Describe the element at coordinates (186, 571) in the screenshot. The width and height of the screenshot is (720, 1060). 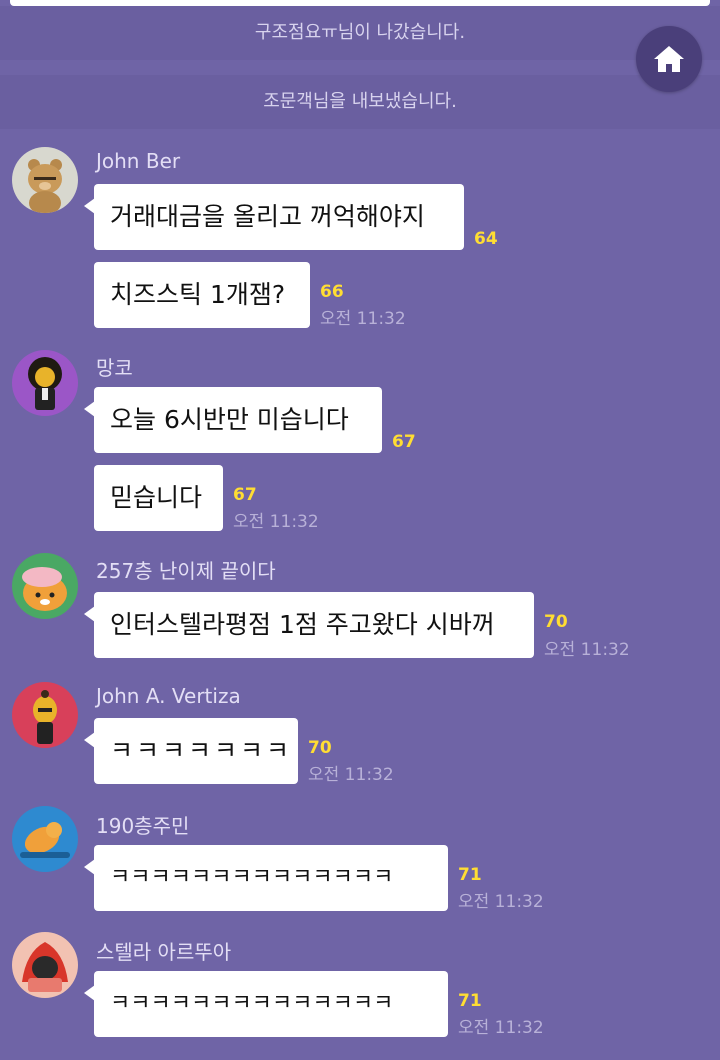
I see `sender-name: 257층 난이제 끝이다` at that location.